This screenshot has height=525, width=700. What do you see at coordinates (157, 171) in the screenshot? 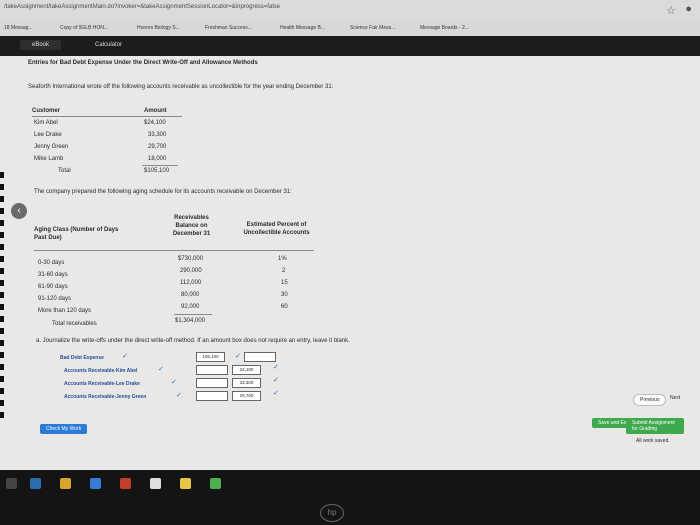
I see `customer-total-amount: $105,100` at bounding box center [157, 171].